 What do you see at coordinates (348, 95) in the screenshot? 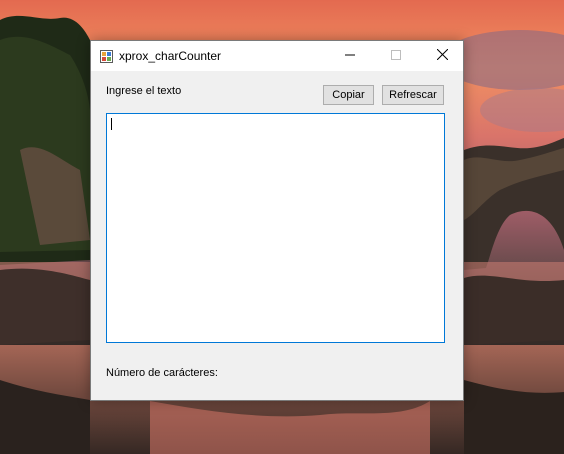
I see `copy-button: Copiar` at bounding box center [348, 95].